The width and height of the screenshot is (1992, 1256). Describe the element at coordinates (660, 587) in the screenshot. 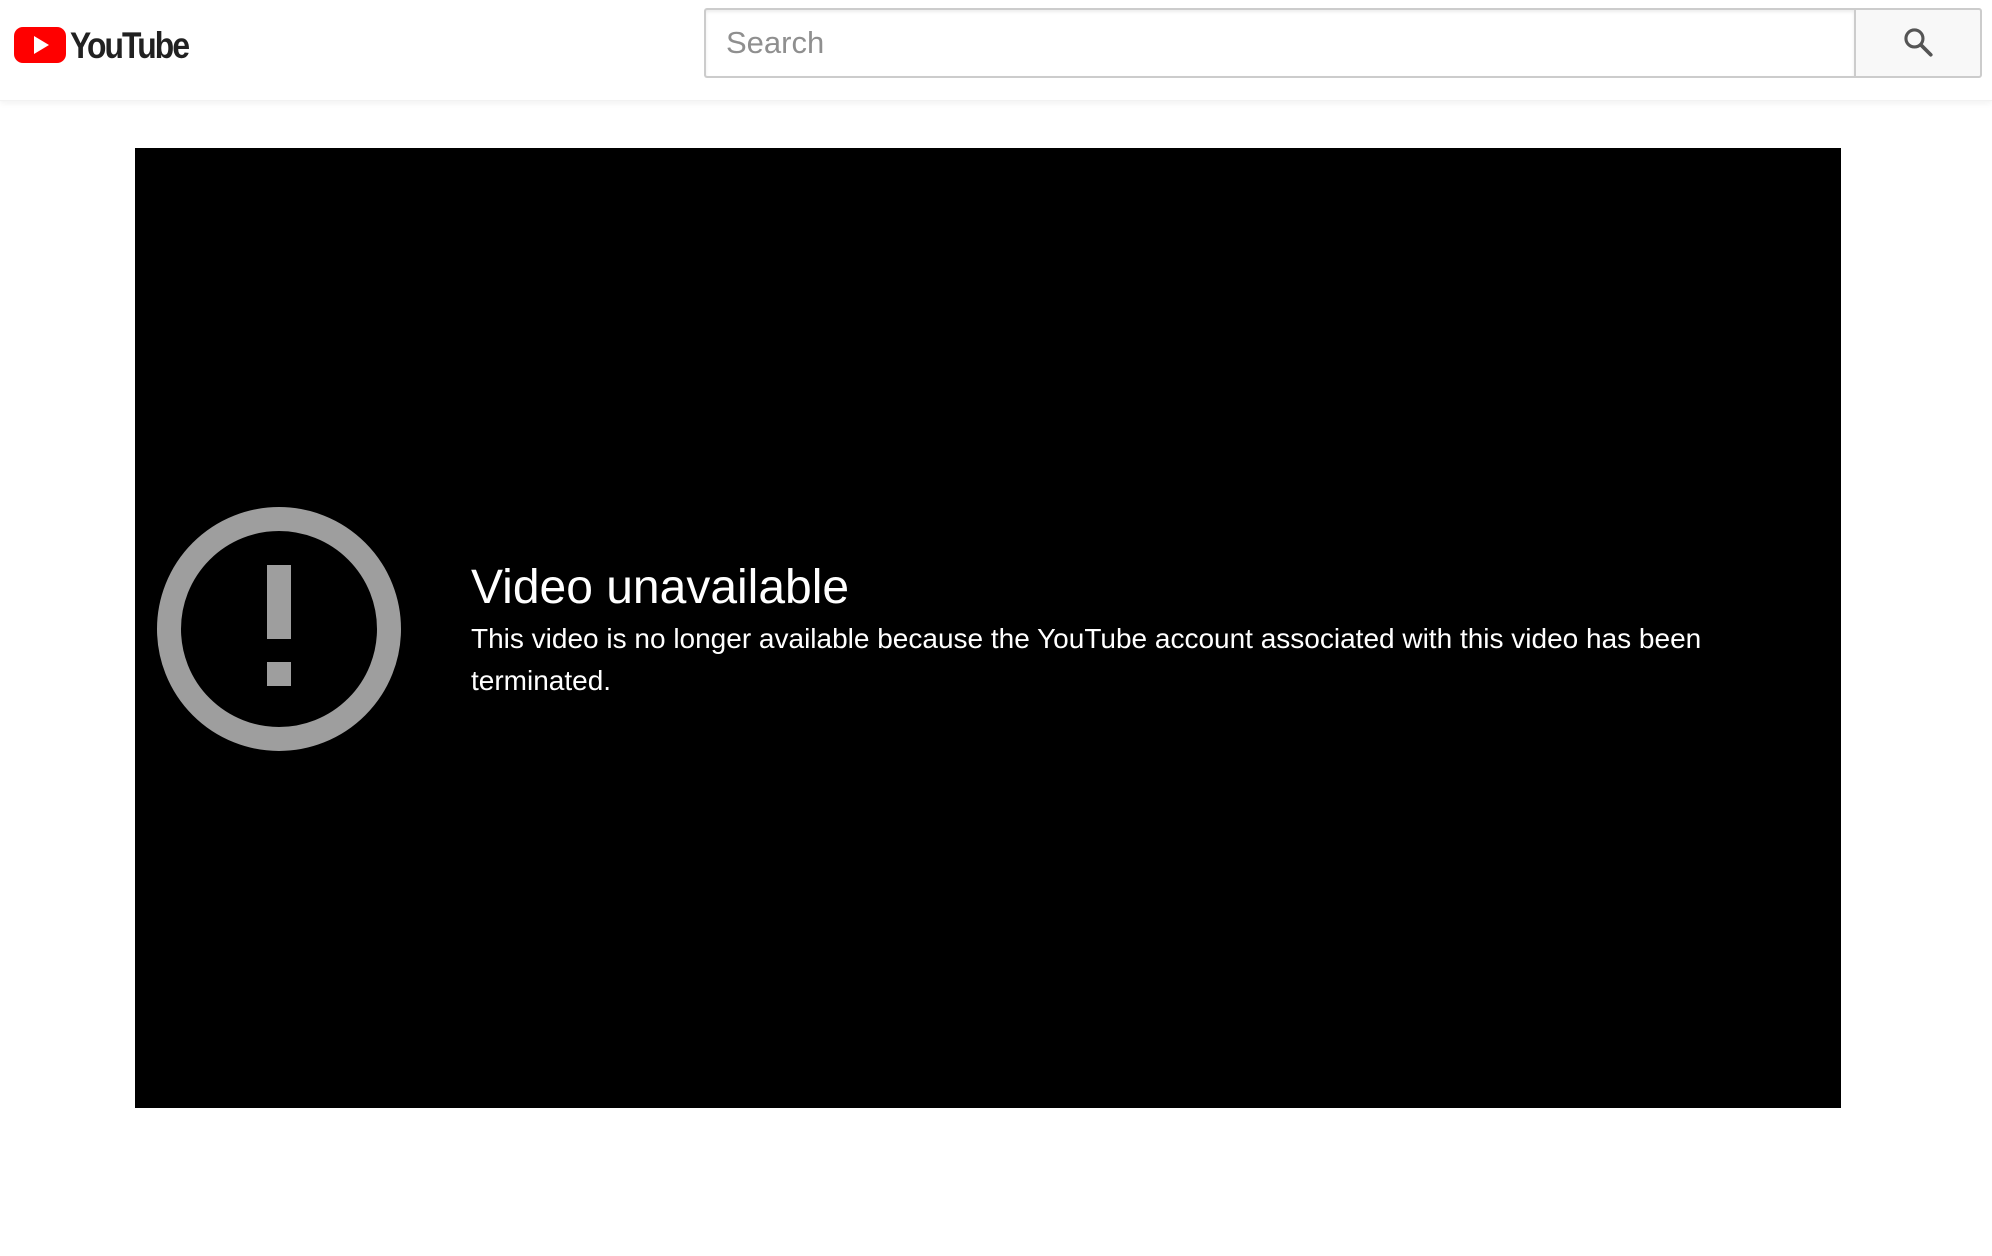

I see `error-title: Video unavailable` at that location.